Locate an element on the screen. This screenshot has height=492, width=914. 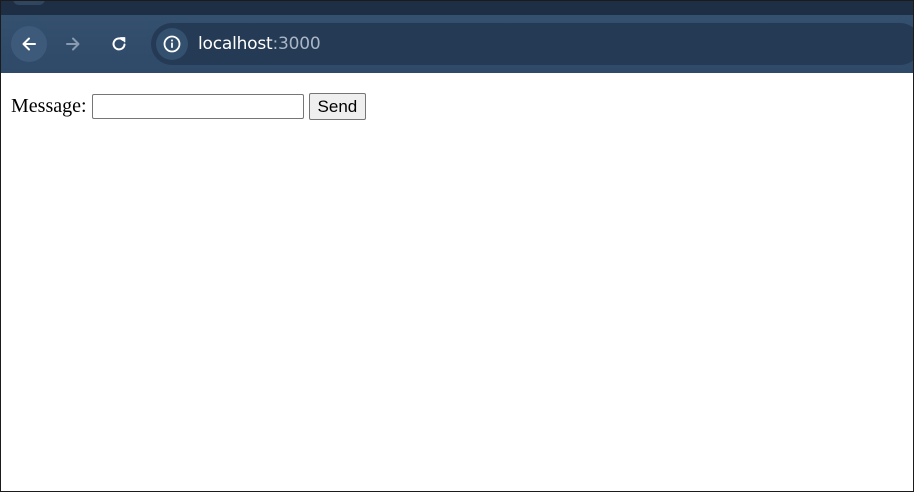
site-info-button is located at coordinates (172, 44).